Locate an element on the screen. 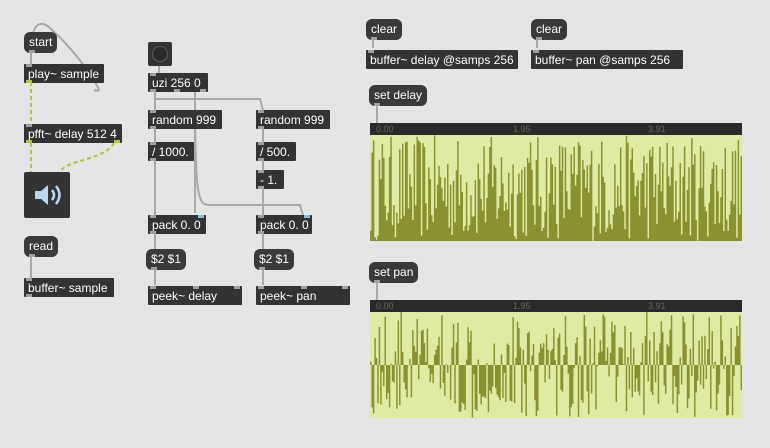 The image size is (770, 448). buffer-delay-label: buffer~ delay @samps 256 is located at coordinates (442, 60).